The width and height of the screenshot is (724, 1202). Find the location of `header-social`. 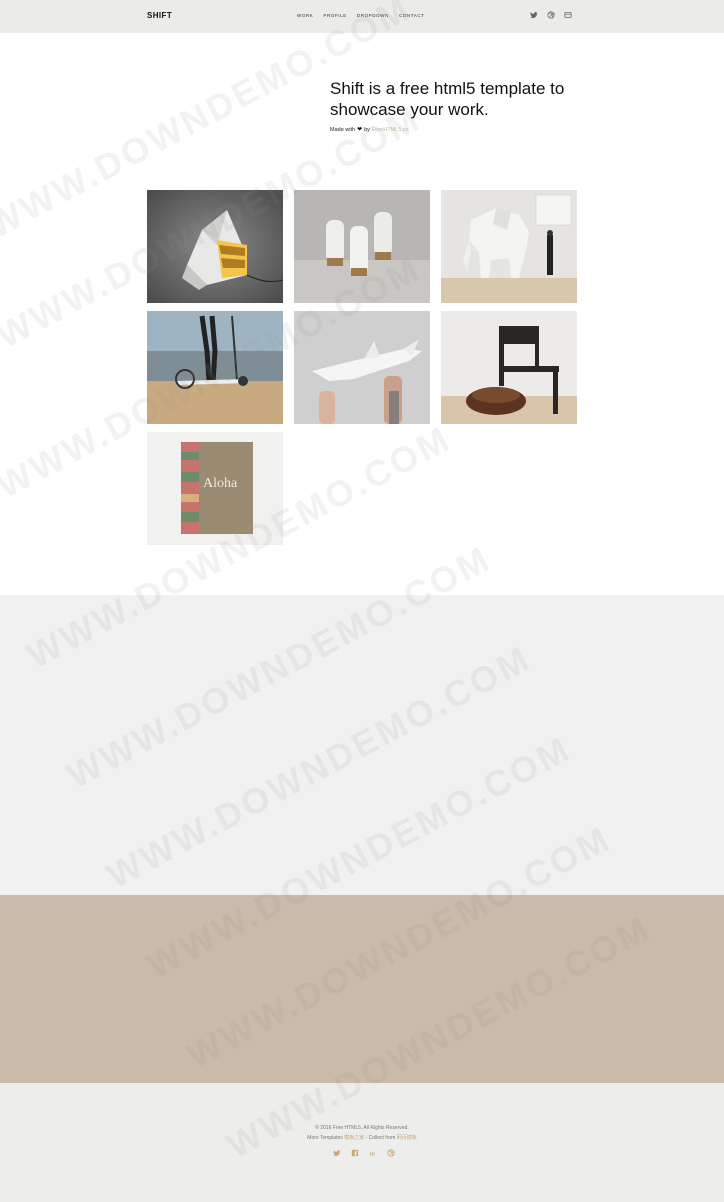

header-social is located at coordinates (551, 15).